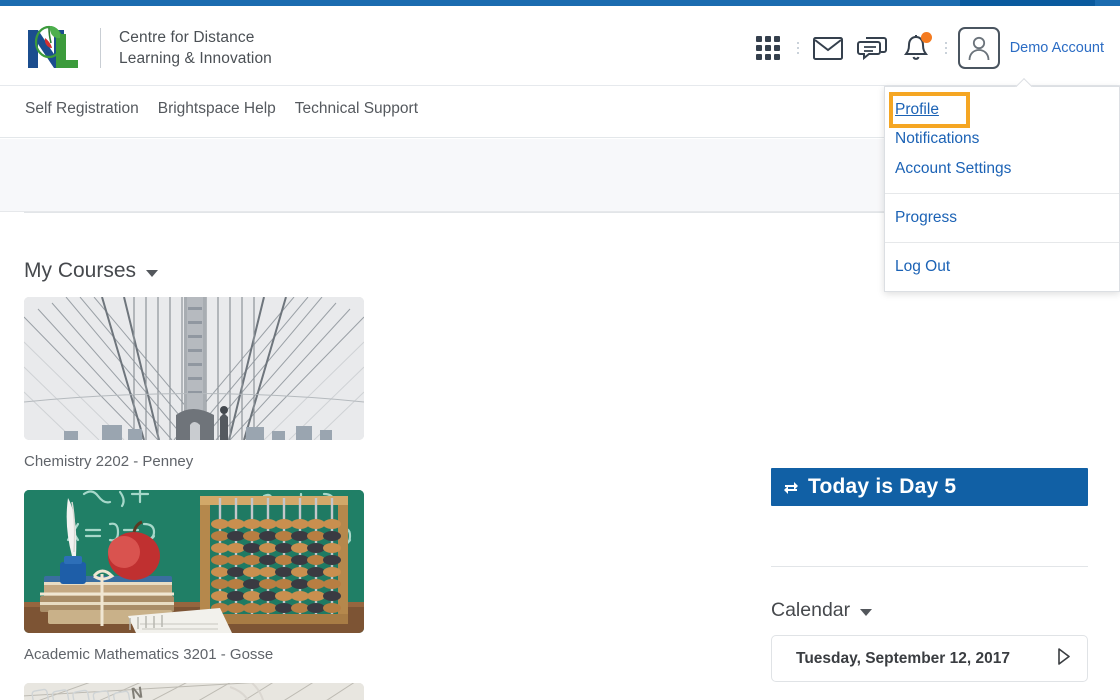 This screenshot has height=700, width=1120. What do you see at coordinates (791, 488) in the screenshot?
I see `day-cycle-icon` at bounding box center [791, 488].